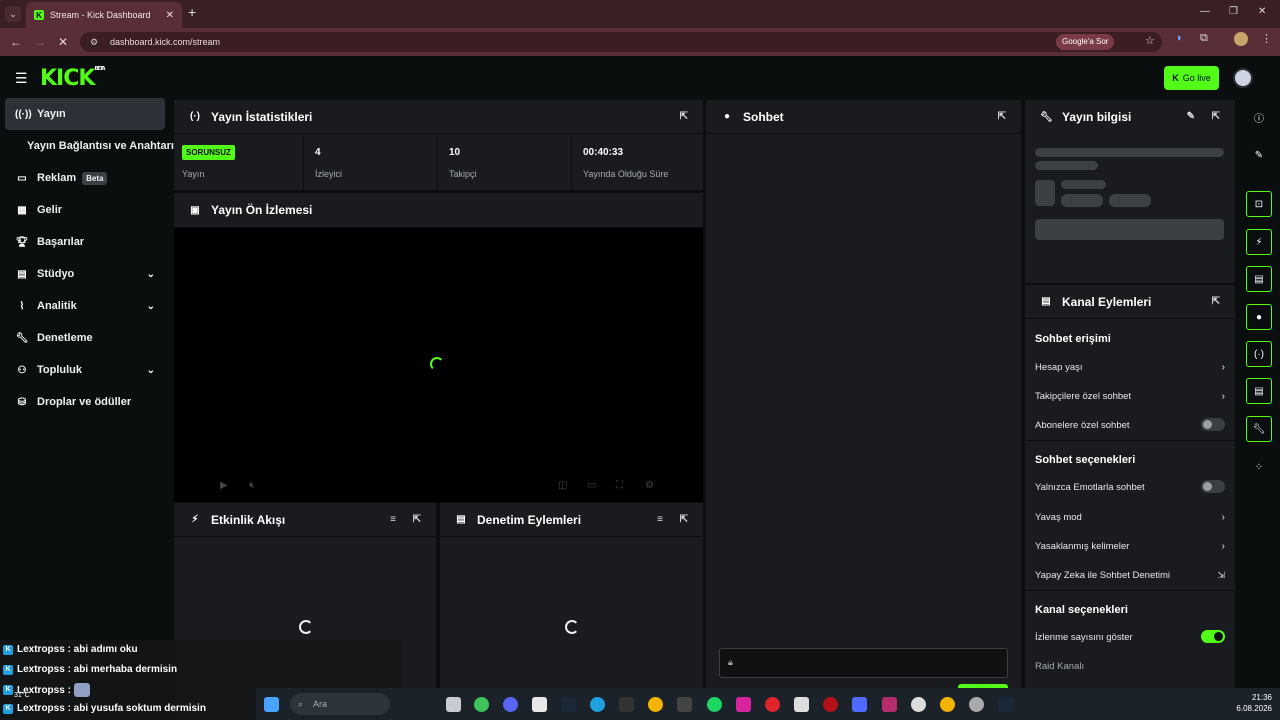 The width and height of the screenshot is (1280, 720). I want to click on taskbar-clock: 21:36 6.08.2026, so click(1254, 703).